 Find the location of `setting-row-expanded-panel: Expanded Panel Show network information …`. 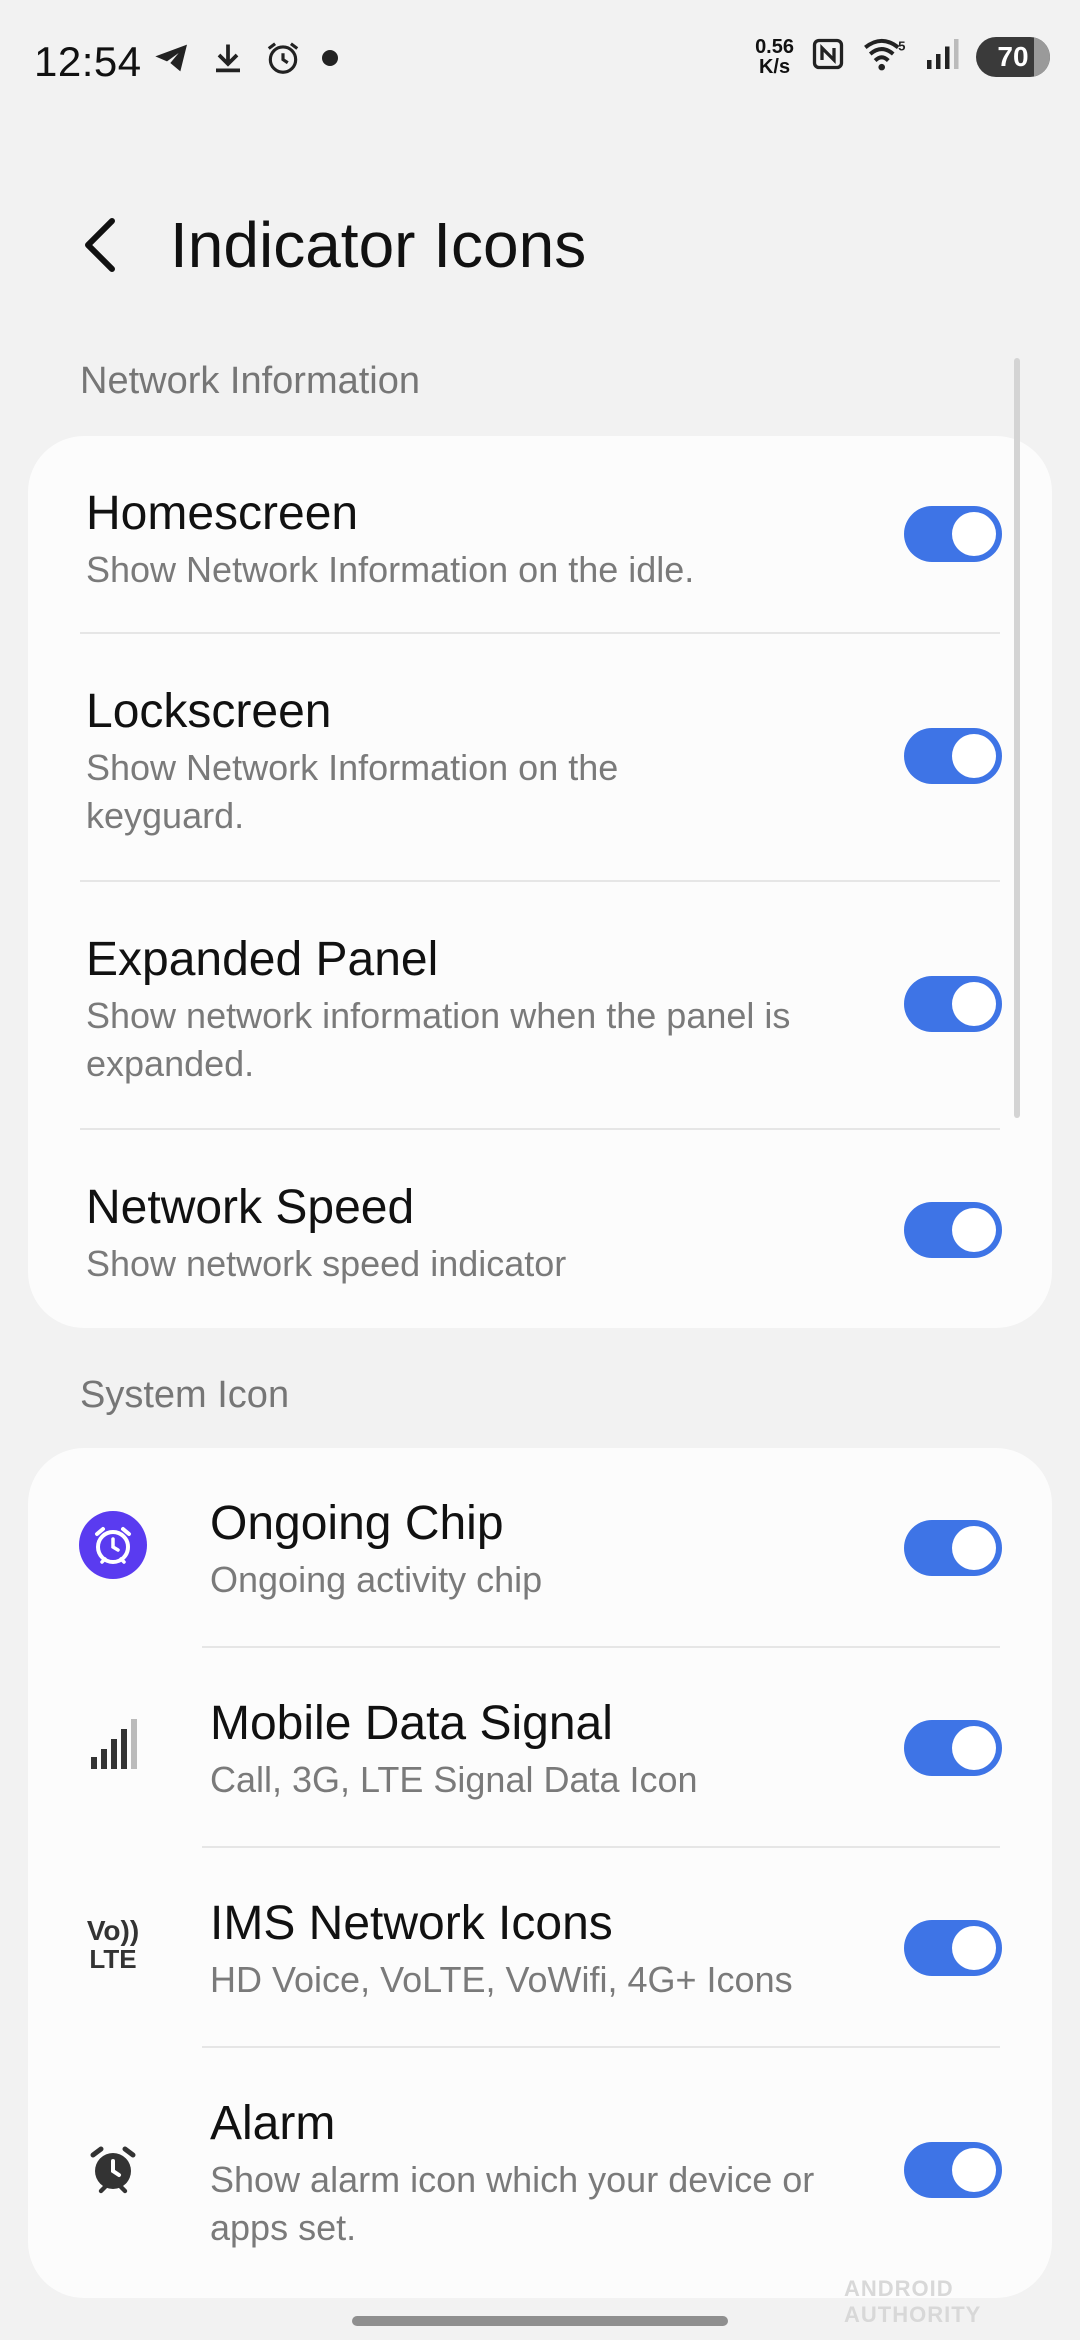

setting-row-expanded-panel: Expanded Panel Show network information … is located at coordinates (540, 1006).